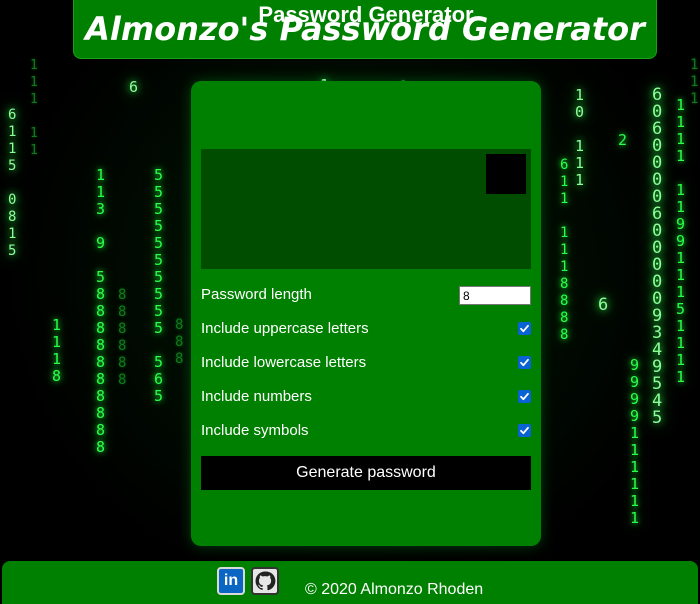 The width and height of the screenshot is (700, 604). I want to click on uppercase-label: Include uppercase letters, so click(285, 328).